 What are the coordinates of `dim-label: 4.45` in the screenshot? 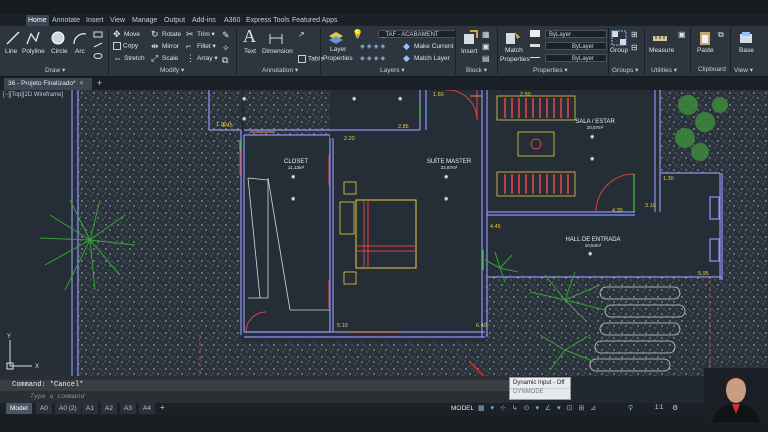 It's located at (495, 227).